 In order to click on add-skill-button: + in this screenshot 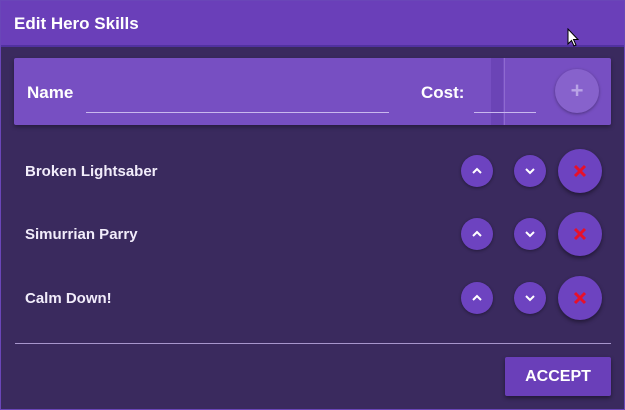, I will do `click(577, 91)`.